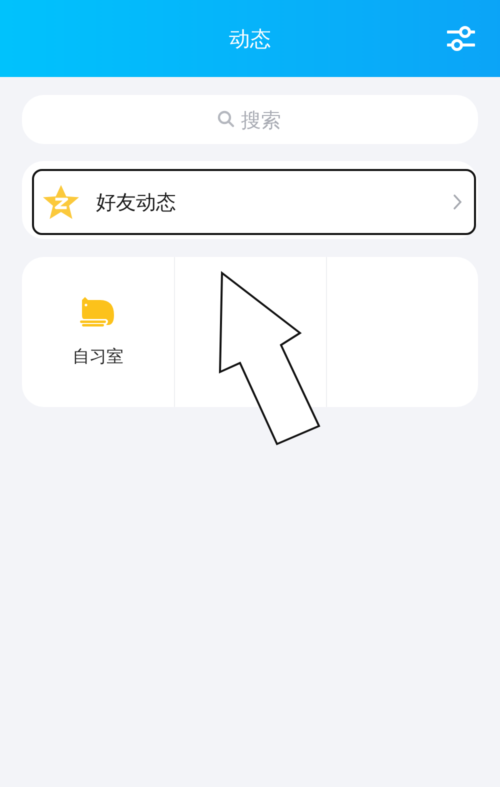 The width and height of the screenshot is (500, 787). I want to click on feed-list-item: 好友动态, so click(254, 202).